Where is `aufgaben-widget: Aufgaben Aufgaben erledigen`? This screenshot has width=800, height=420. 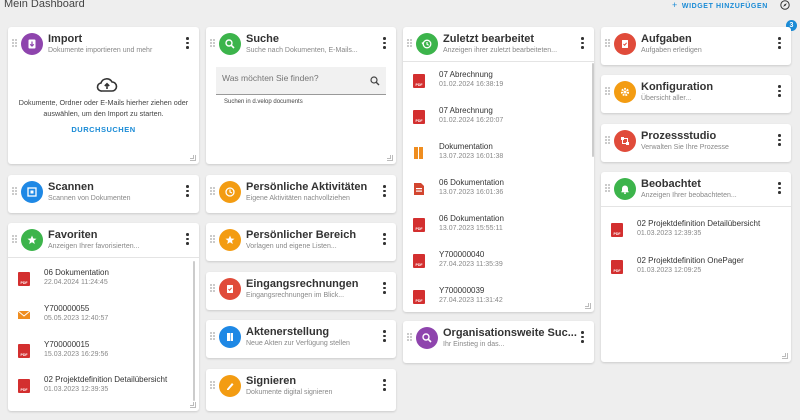
aufgaben-widget: Aufgaben Aufgaben erledigen is located at coordinates (696, 46).